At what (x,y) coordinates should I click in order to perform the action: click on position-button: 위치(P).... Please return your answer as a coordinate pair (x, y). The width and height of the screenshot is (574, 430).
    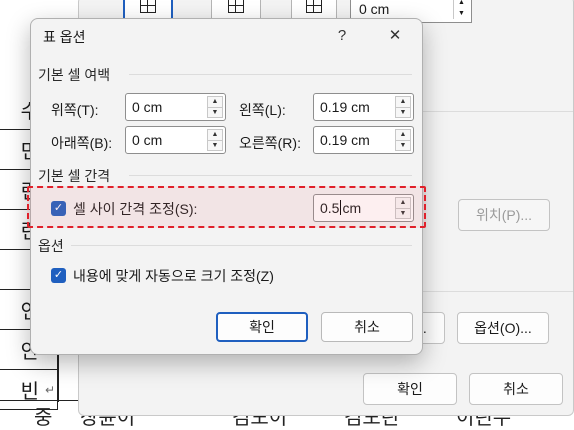
    Looking at the image, I should click on (504, 215).